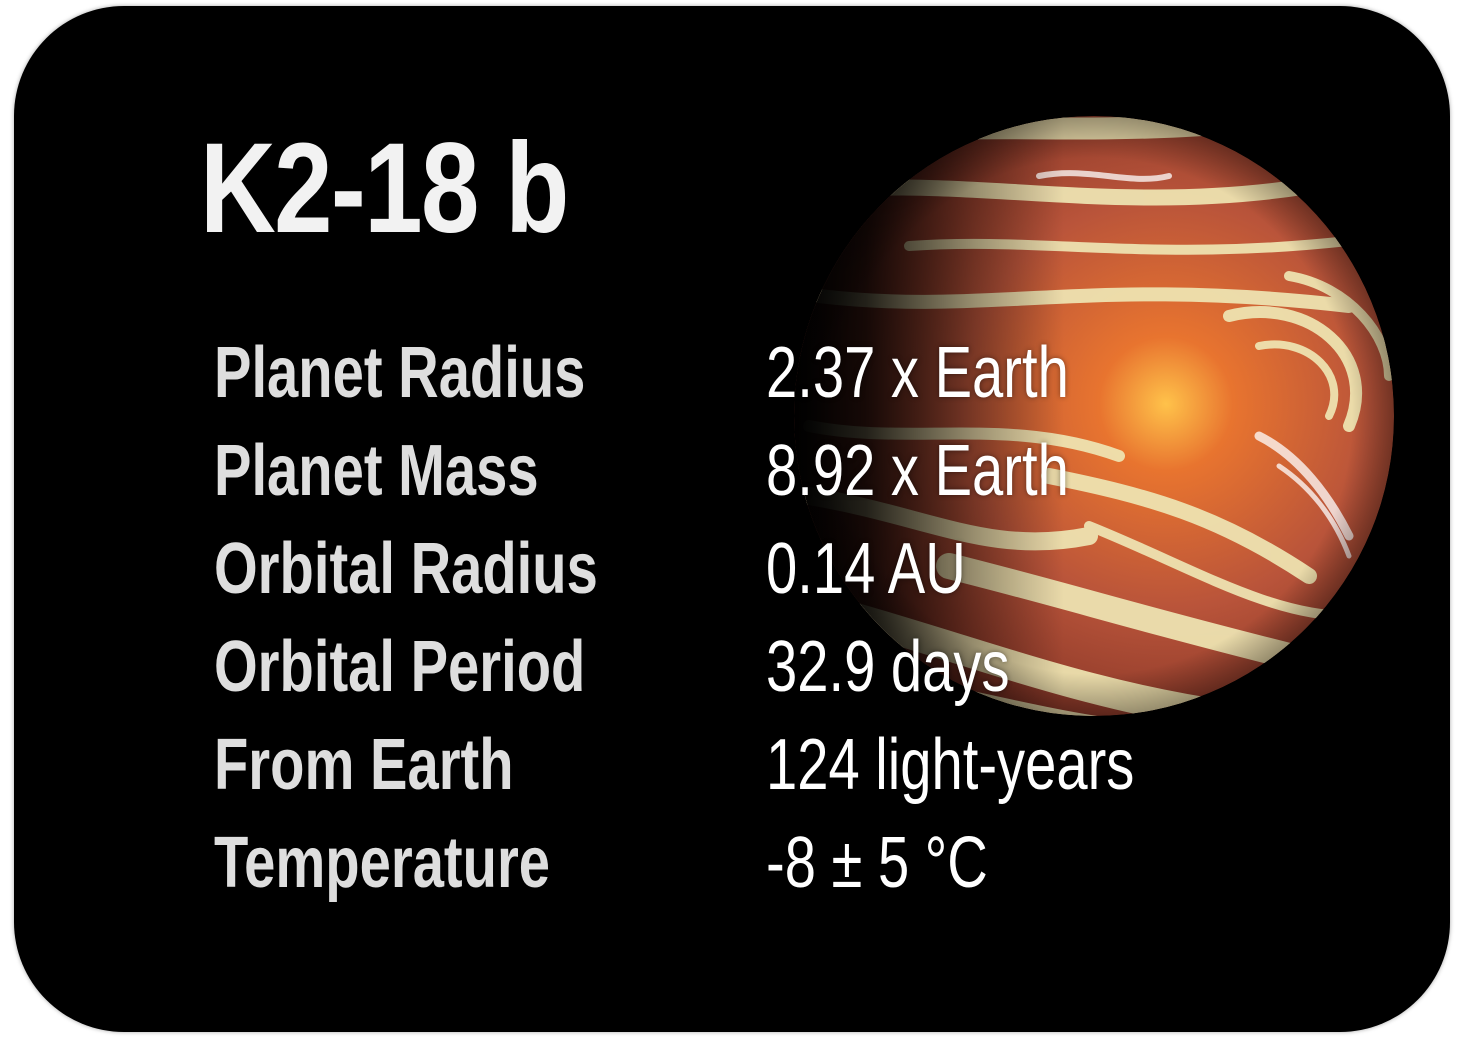 The image size is (1458, 1039). What do you see at coordinates (732, 863) in the screenshot?
I see `fact-row-temperature: Temperature -8 ± 5 °C` at bounding box center [732, 863].